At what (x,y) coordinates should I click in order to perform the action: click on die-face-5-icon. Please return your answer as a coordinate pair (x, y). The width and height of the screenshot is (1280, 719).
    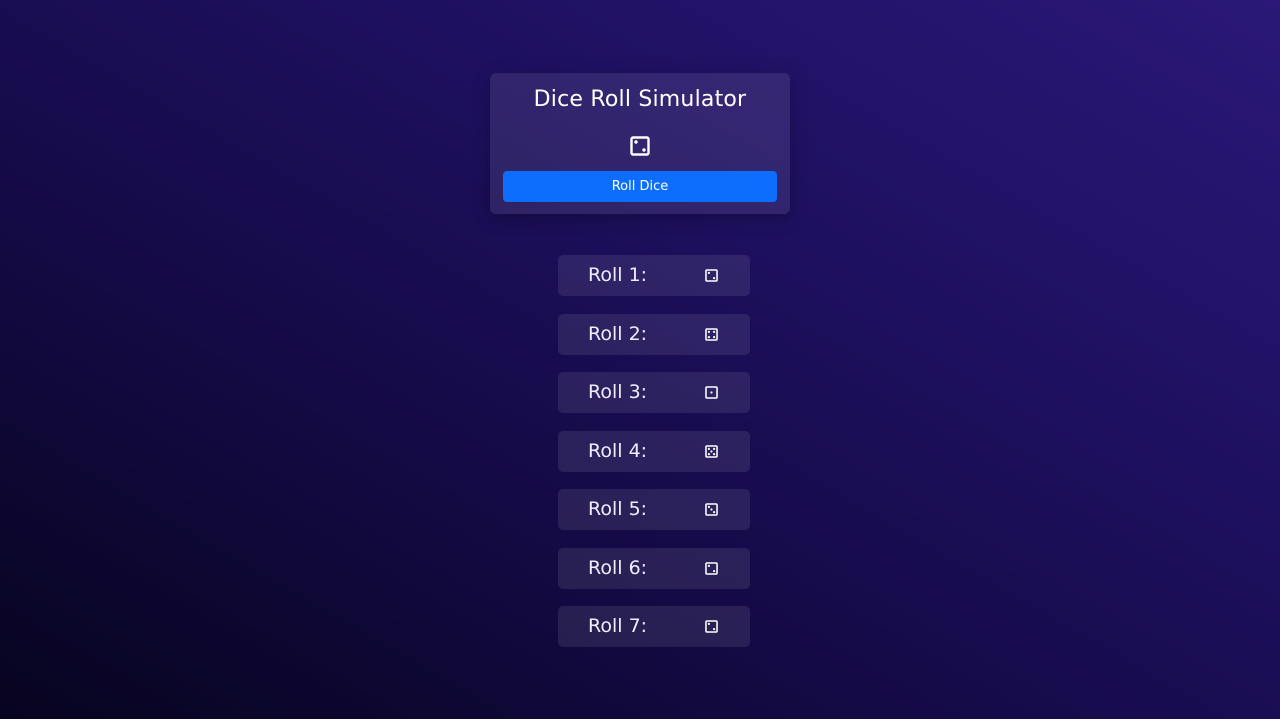
    Looking at the image, I should click on (711, 451).